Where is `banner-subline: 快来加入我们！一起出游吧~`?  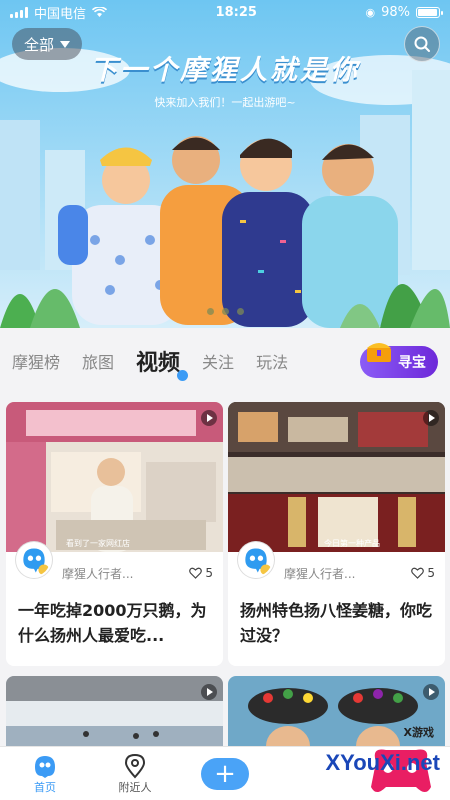
banner-subline: 快来加入我们！一起出游吧~ is located at coordinates (225, 102).